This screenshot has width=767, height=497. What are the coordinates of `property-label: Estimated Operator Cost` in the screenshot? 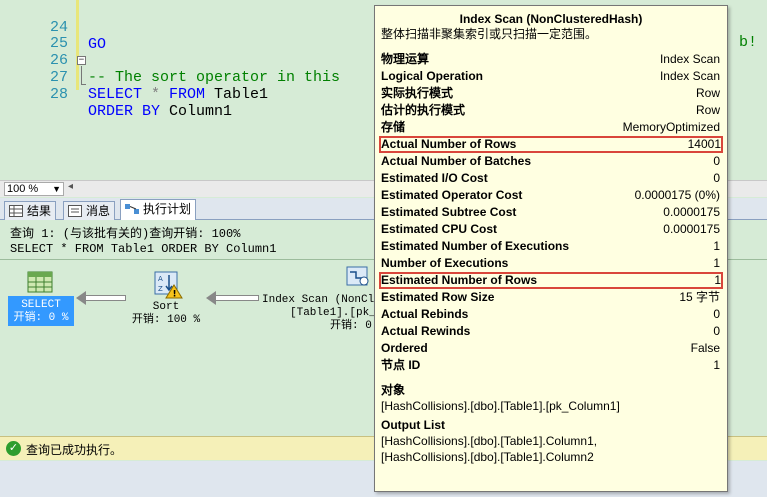 It's located at (452, 195).